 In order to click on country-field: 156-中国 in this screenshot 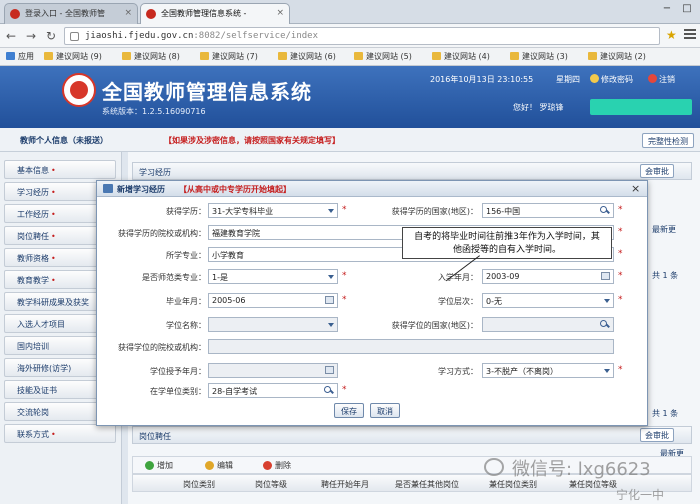, I will do `click(548, 210)`.